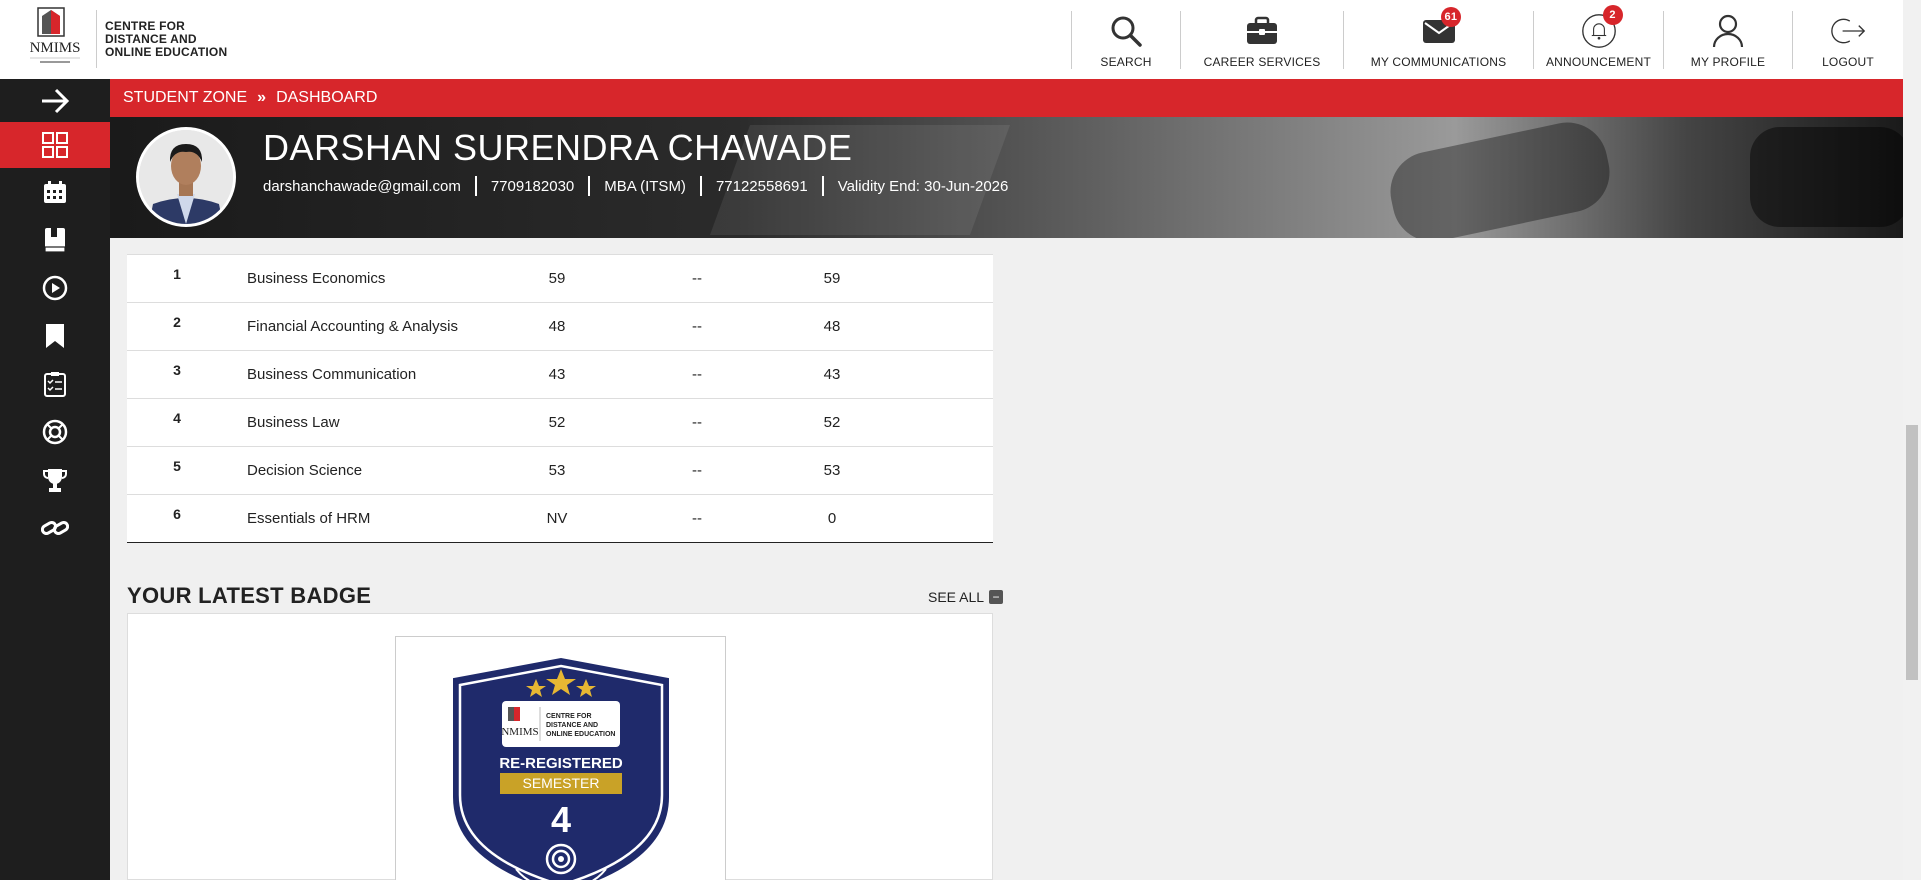 This screenshot has height=880, width=1921. I want to click on nav-career-services: CAREER SERVICES, so click(1262, 39).